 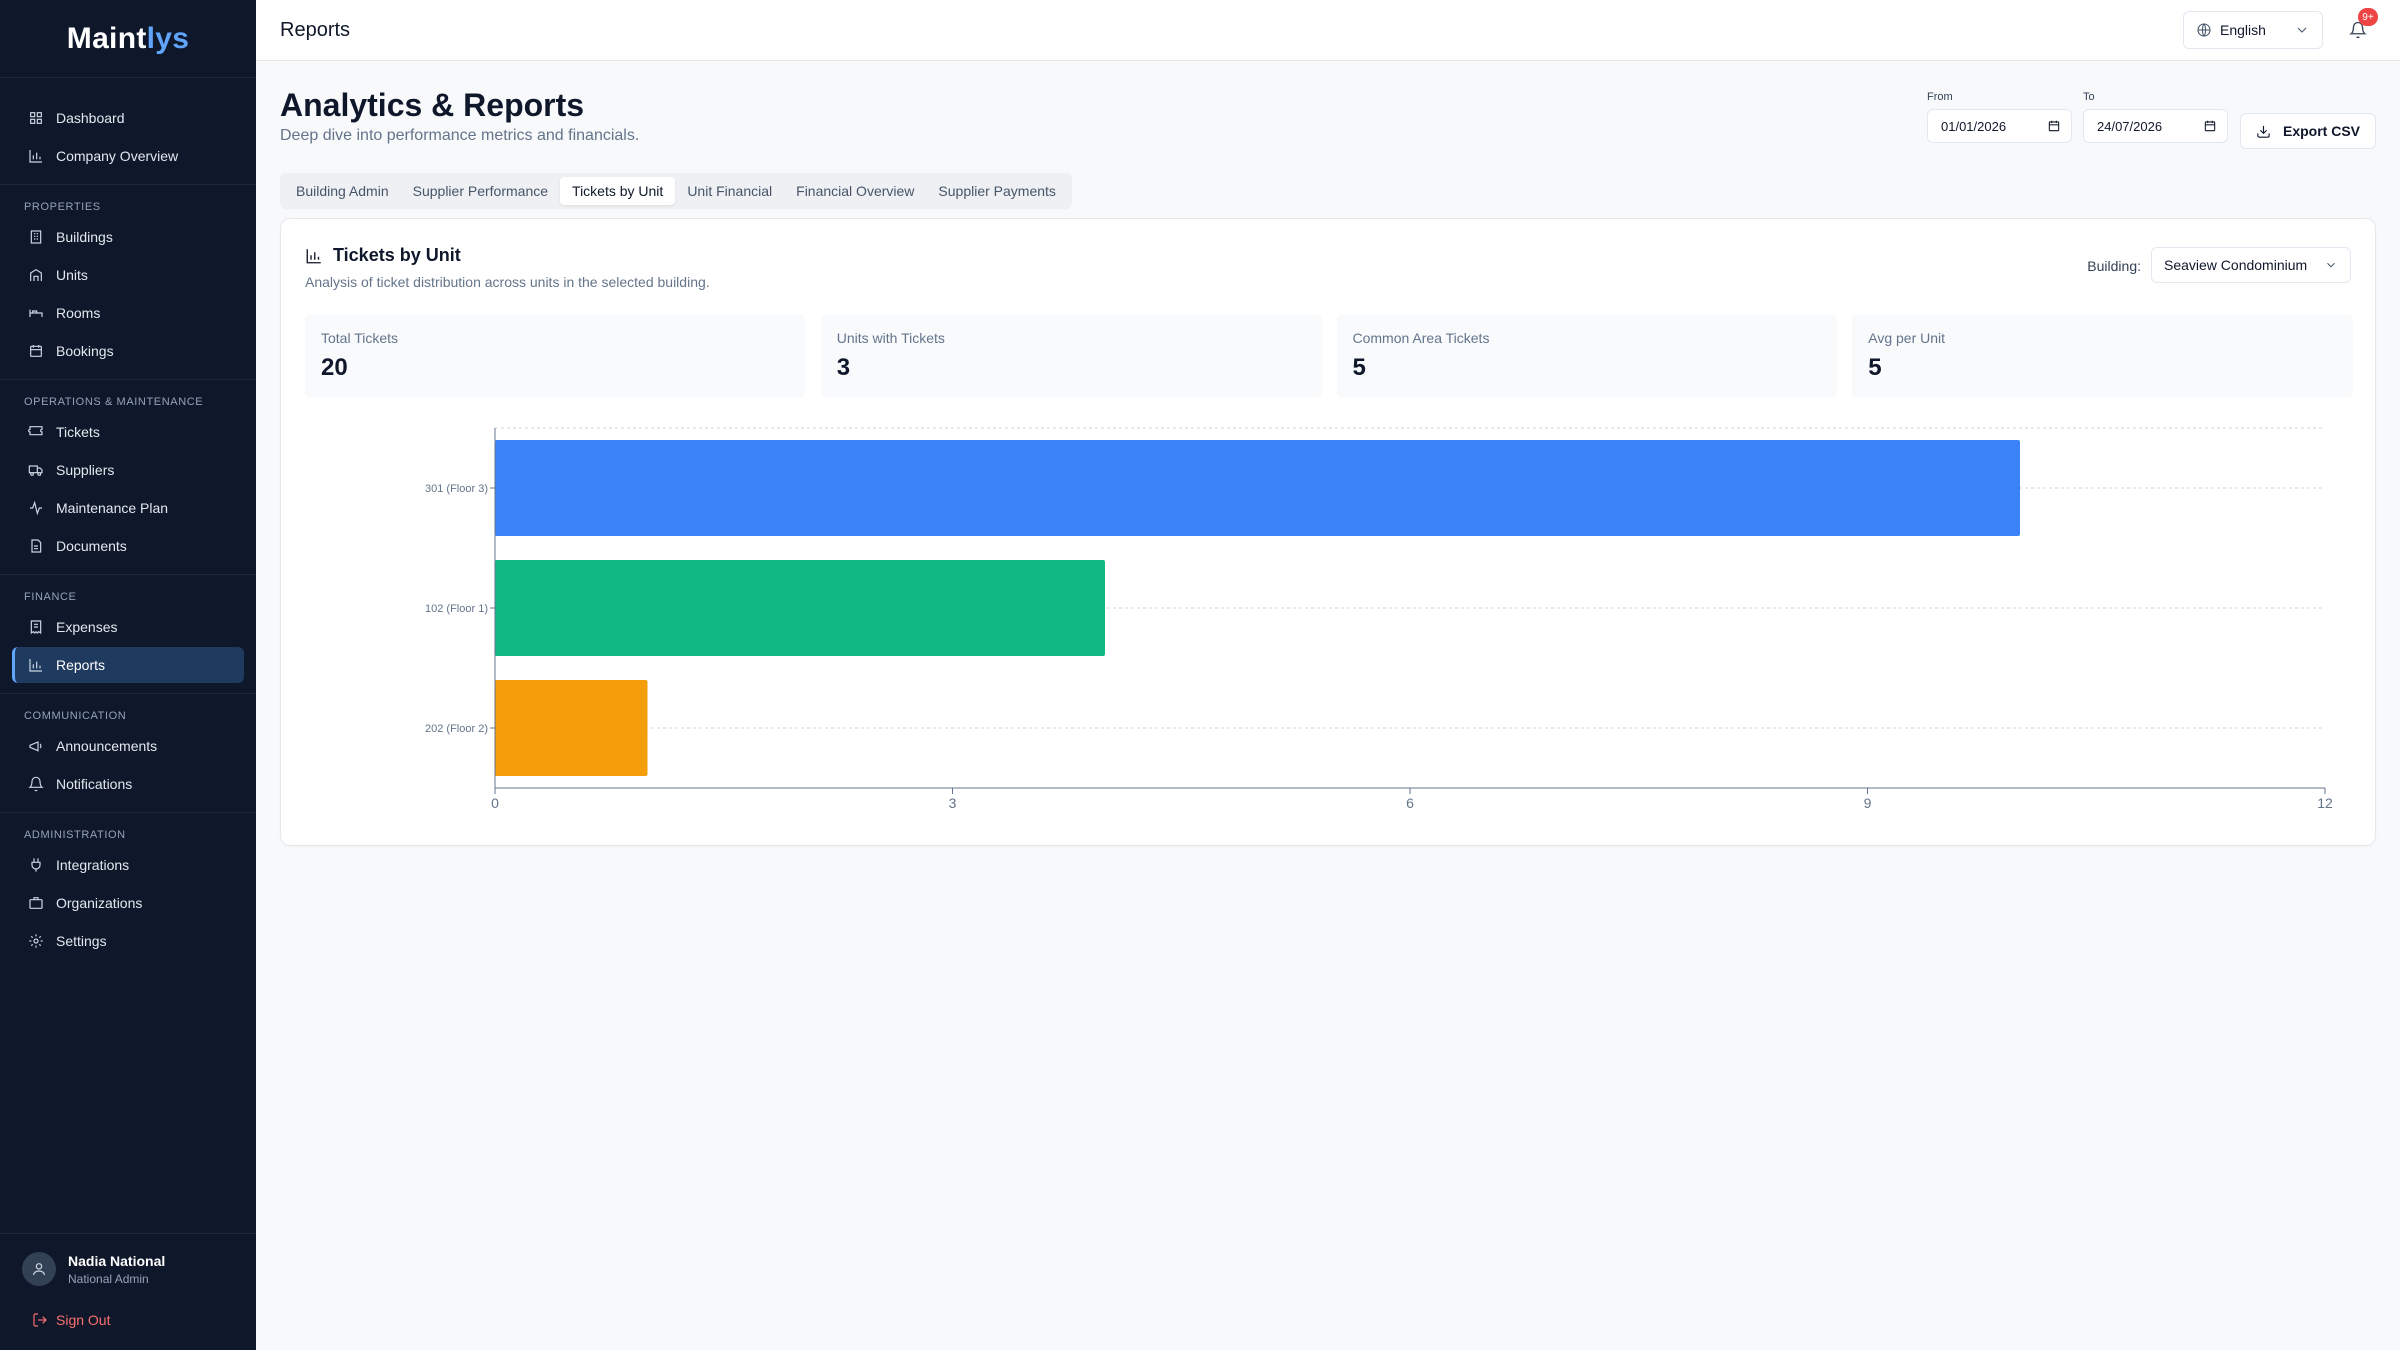 I want to click on nav-group-communication: COMMUNICATION Announcements Notifications, so click(x=128, y=753).